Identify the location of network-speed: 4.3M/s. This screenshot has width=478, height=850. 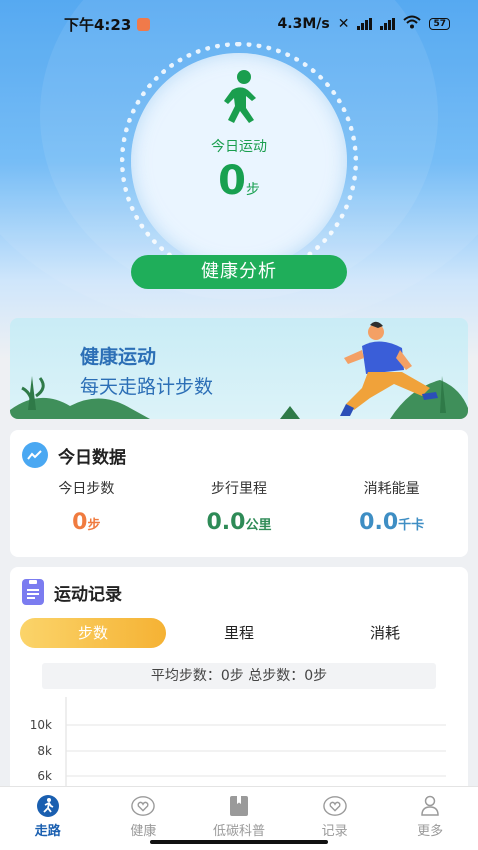
(303, 24).